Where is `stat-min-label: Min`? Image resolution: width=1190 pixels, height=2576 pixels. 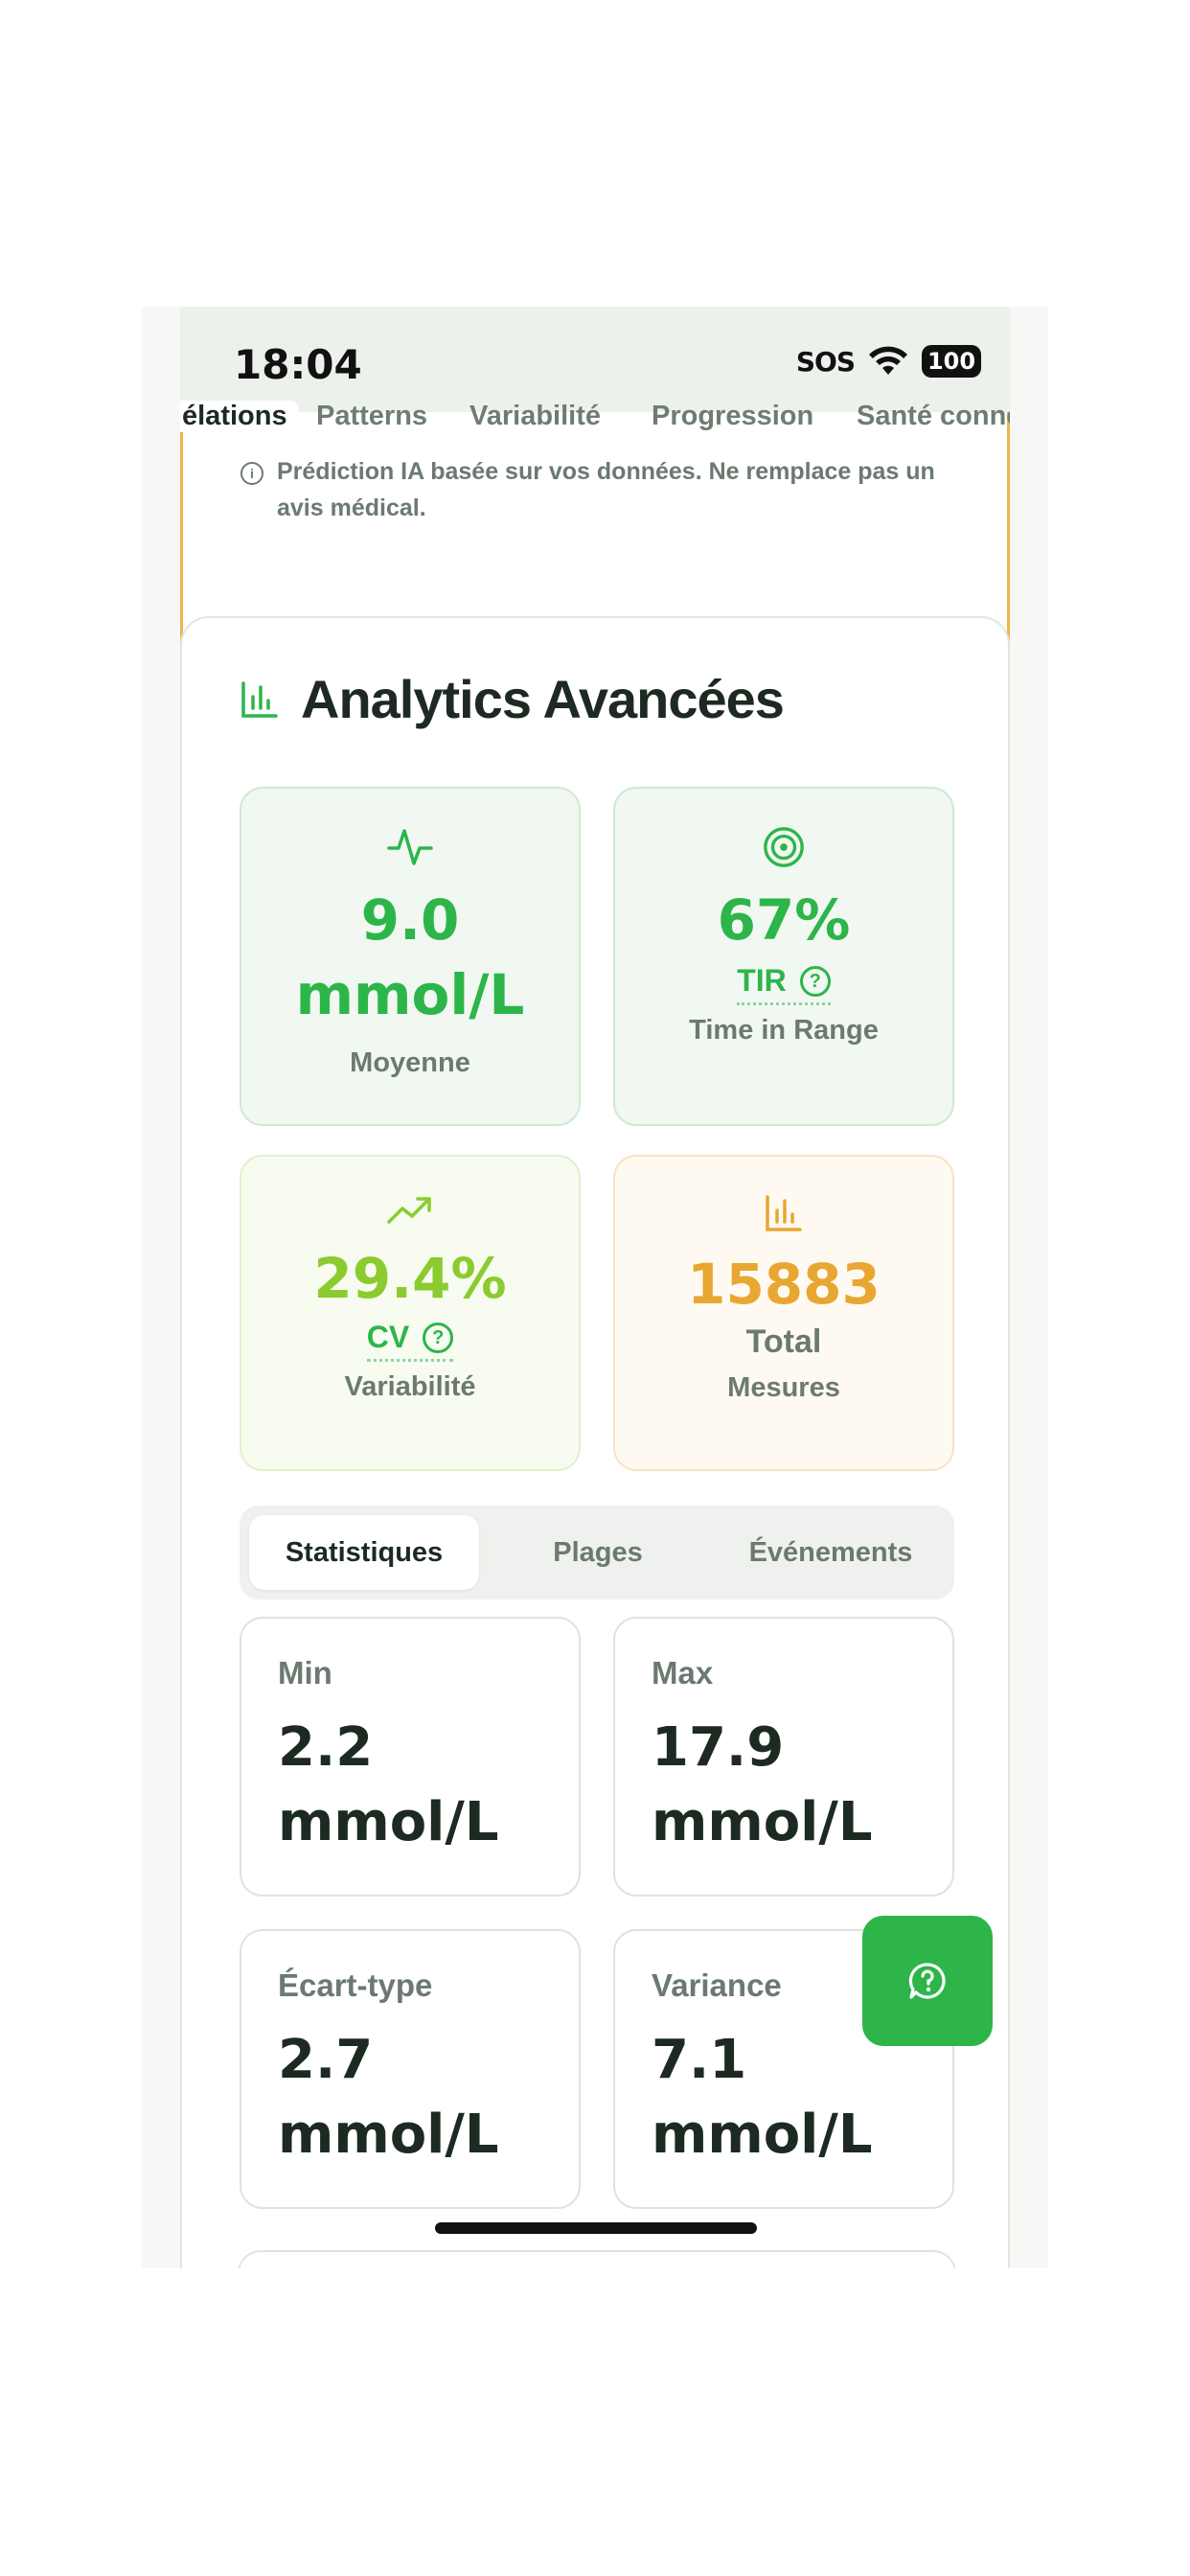
stat-min-label: Min is located at coordinates (305, 1672).